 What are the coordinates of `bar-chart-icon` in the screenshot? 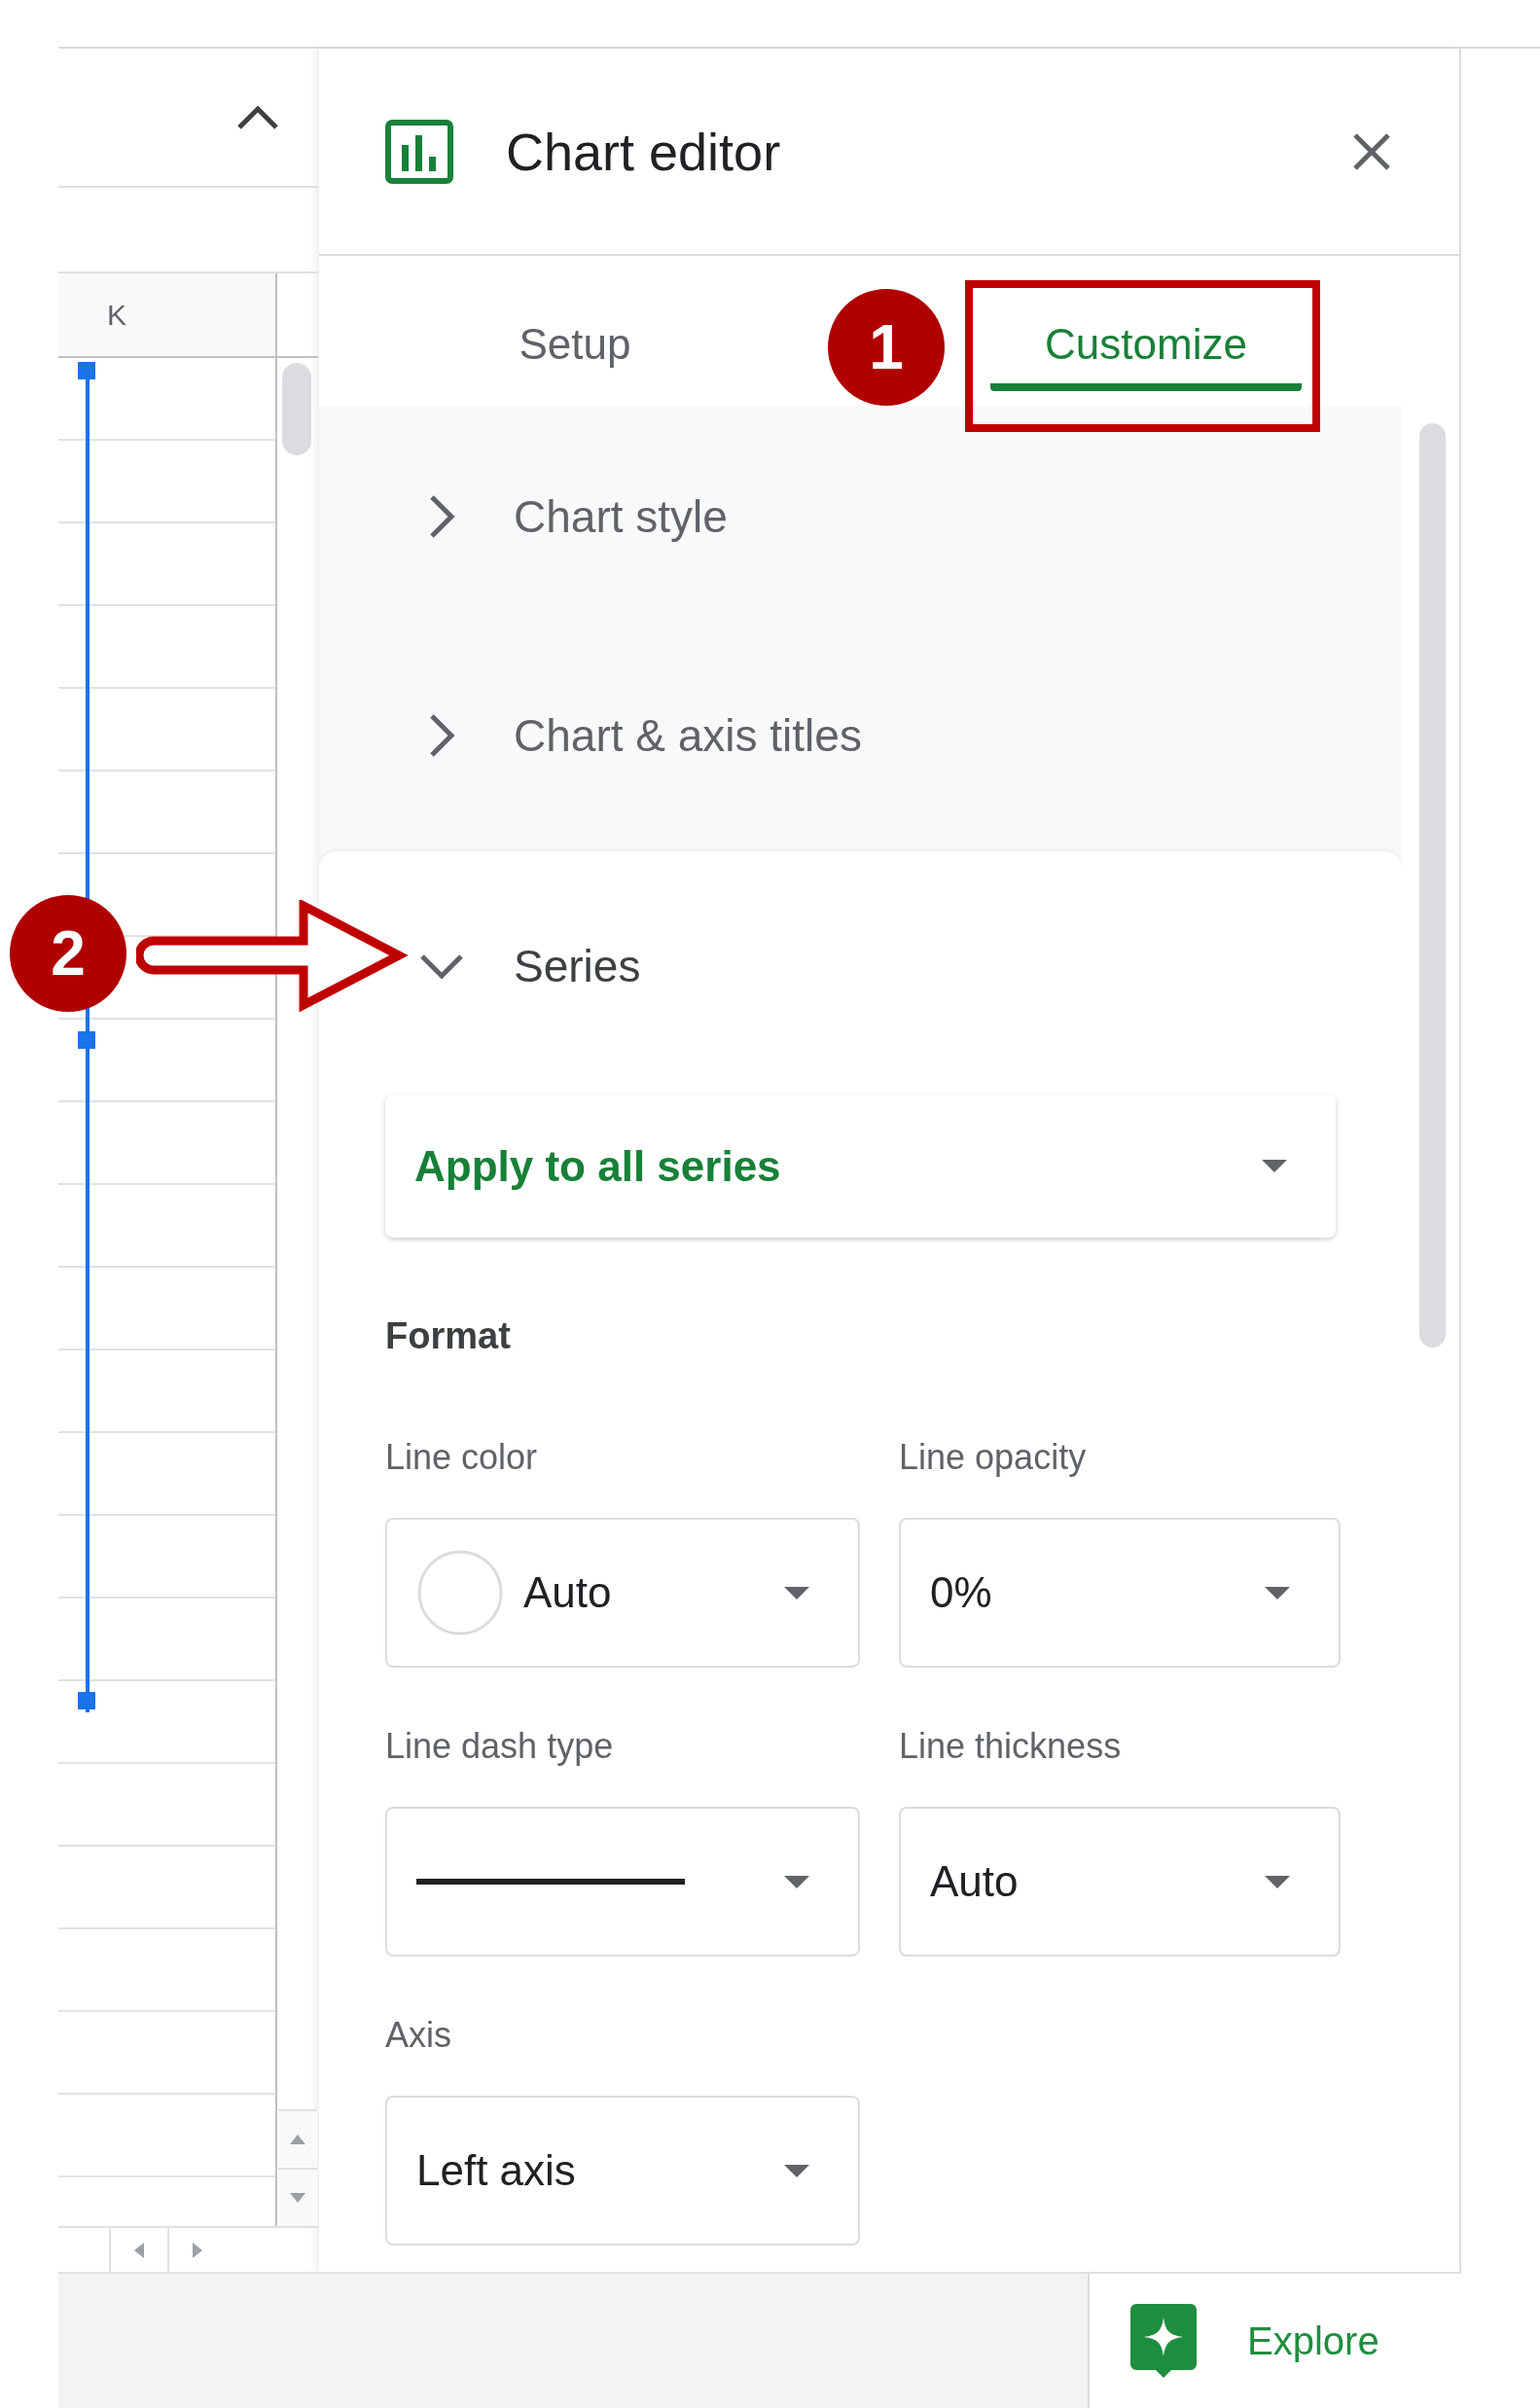 It's located at (419, 151).